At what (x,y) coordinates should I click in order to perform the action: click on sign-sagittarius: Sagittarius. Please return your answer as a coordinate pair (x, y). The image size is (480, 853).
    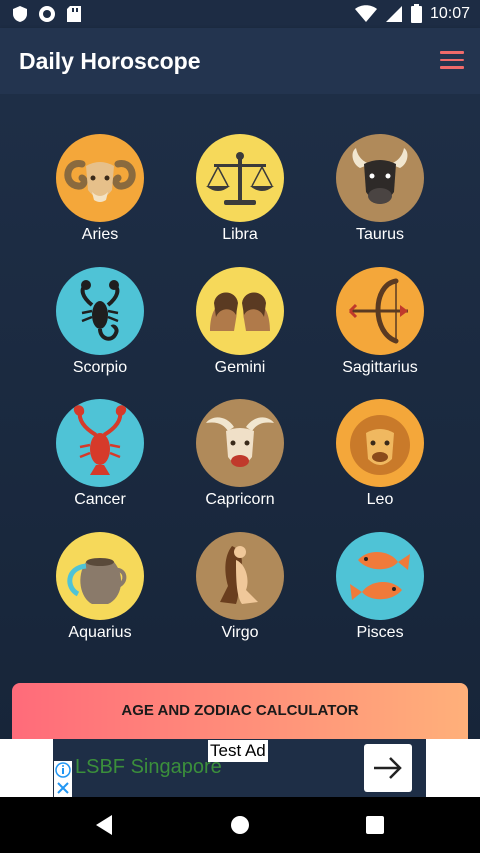
    Looking at the image, I should click on (380, 322).